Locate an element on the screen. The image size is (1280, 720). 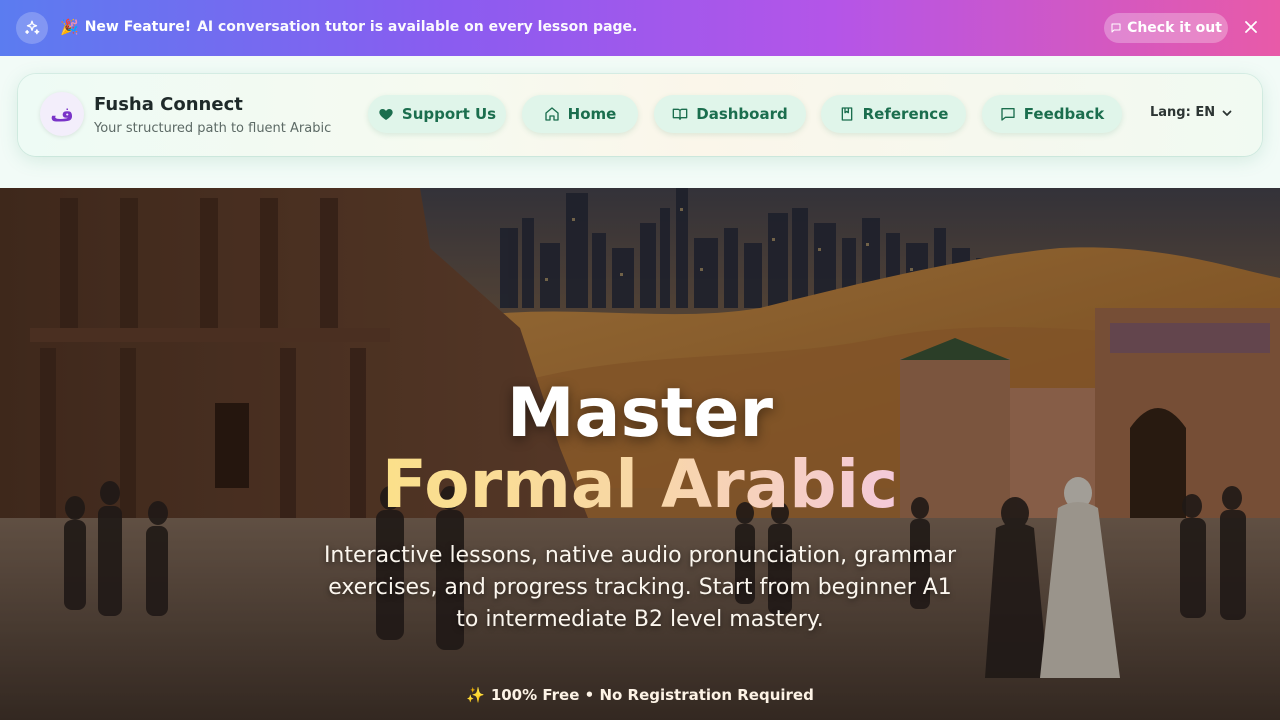
nav-support-us: Support Us is located at coordinates (437, 114).